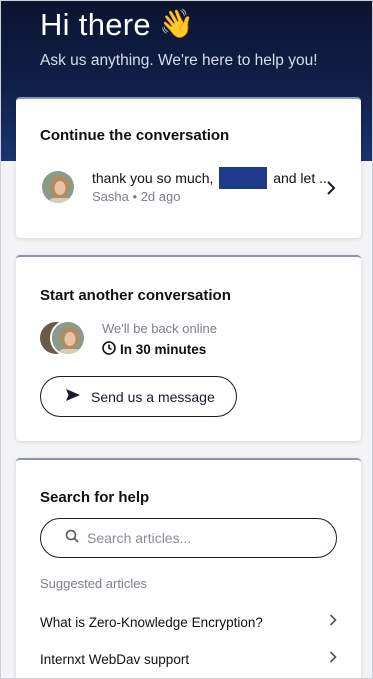 This screenshot has height=679, width=373. I want to click on send-icon, so click(73, 396).